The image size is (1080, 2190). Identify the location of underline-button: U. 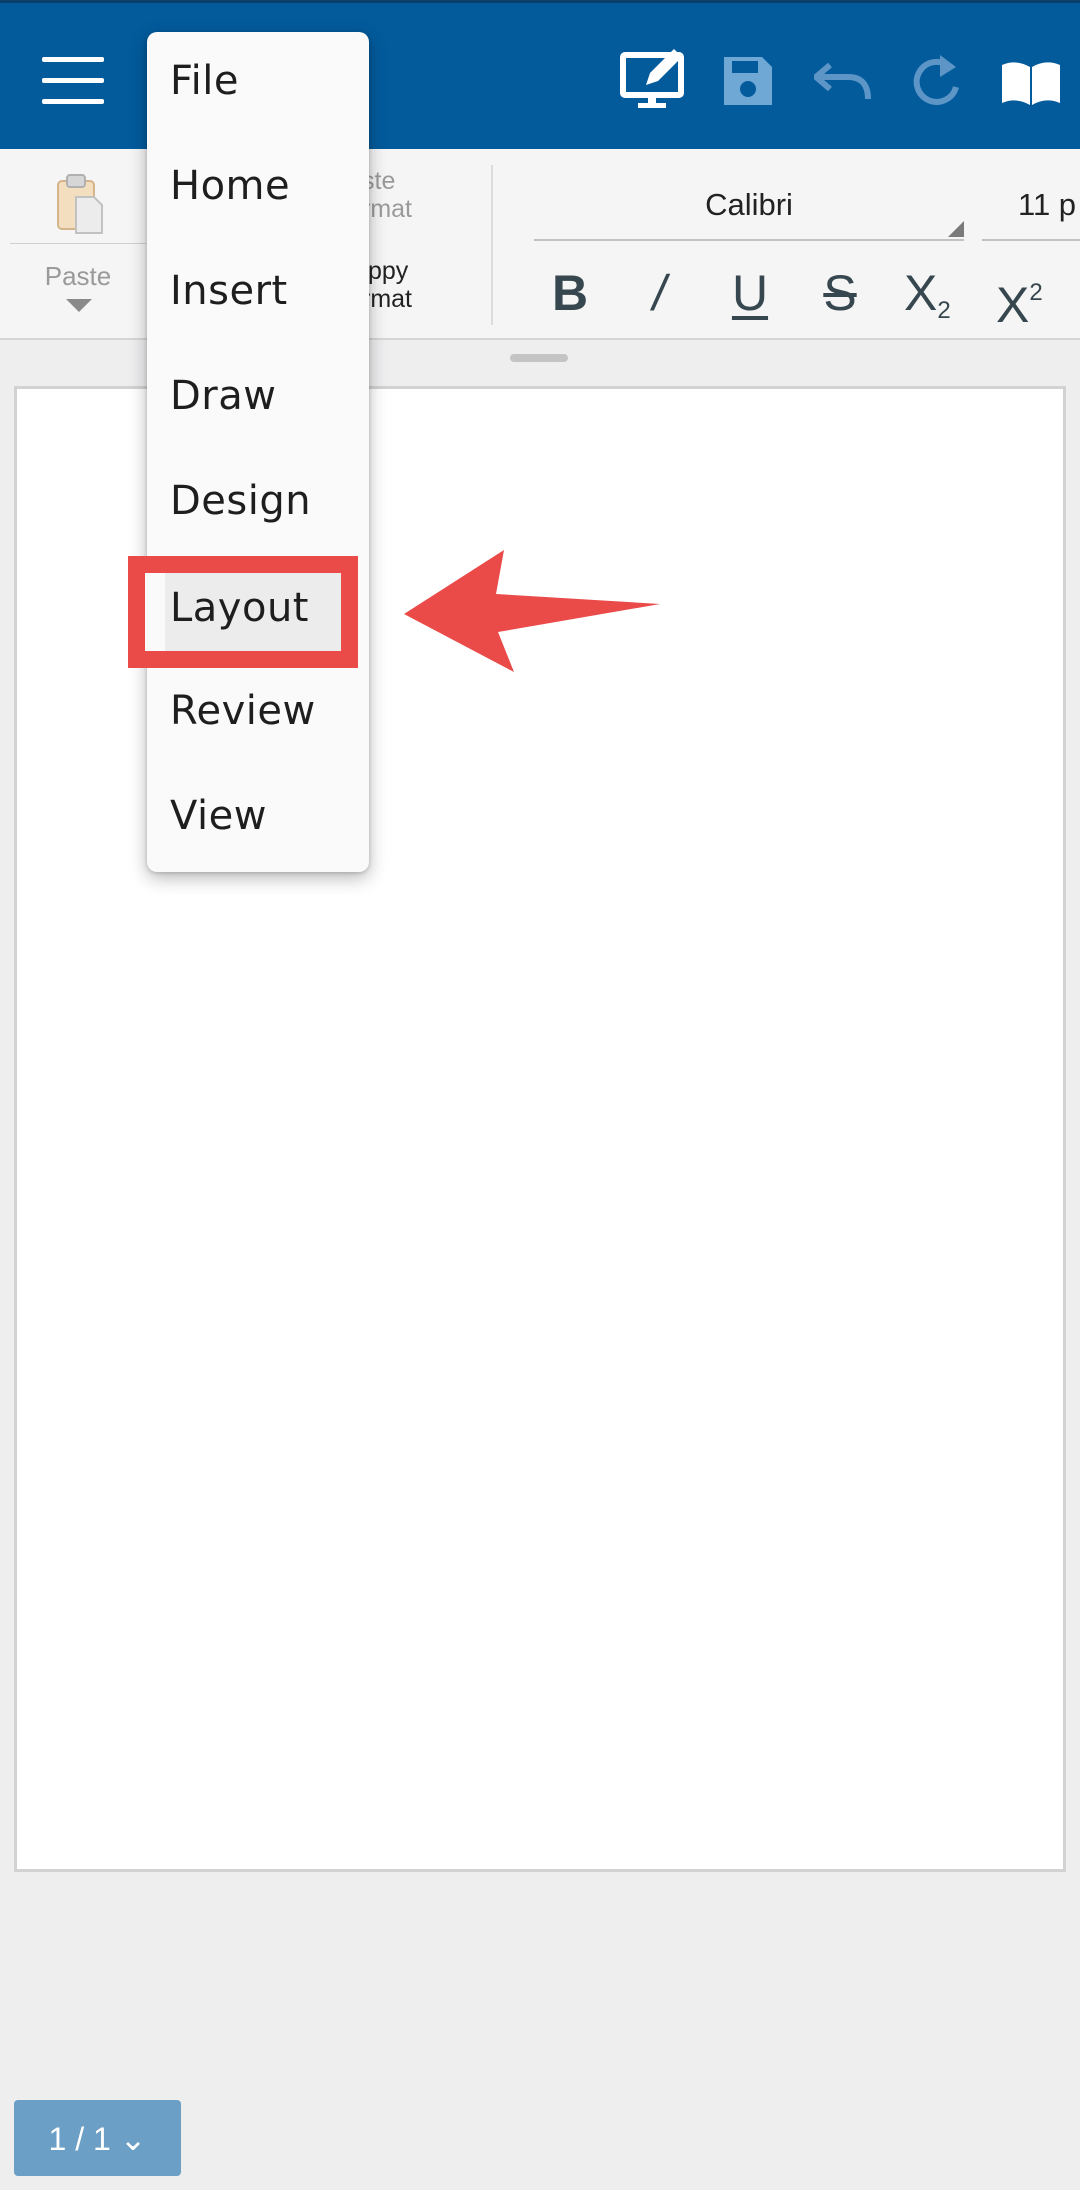
(750, 293).